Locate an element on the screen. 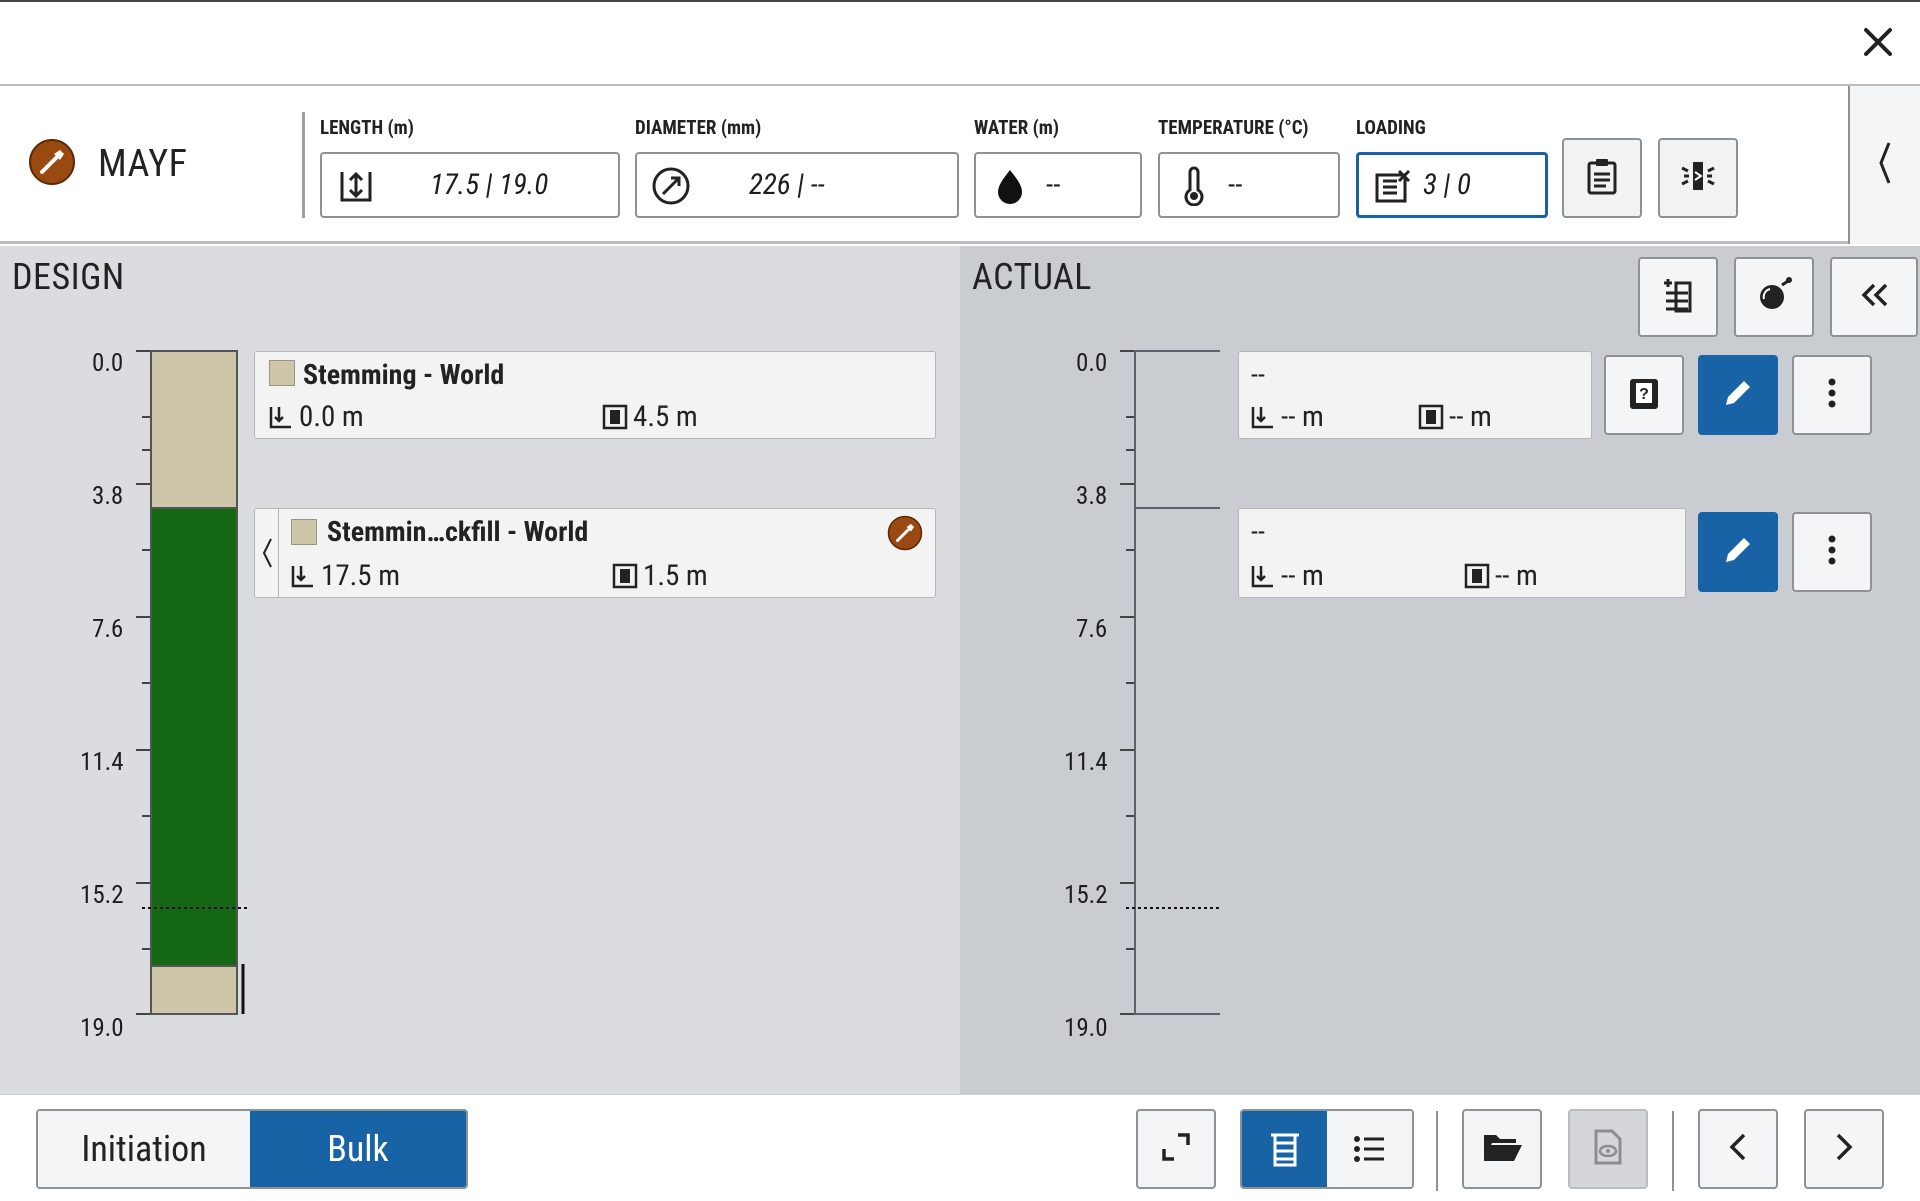  chevron-right-icon is located at coordinates (1844, 1149).